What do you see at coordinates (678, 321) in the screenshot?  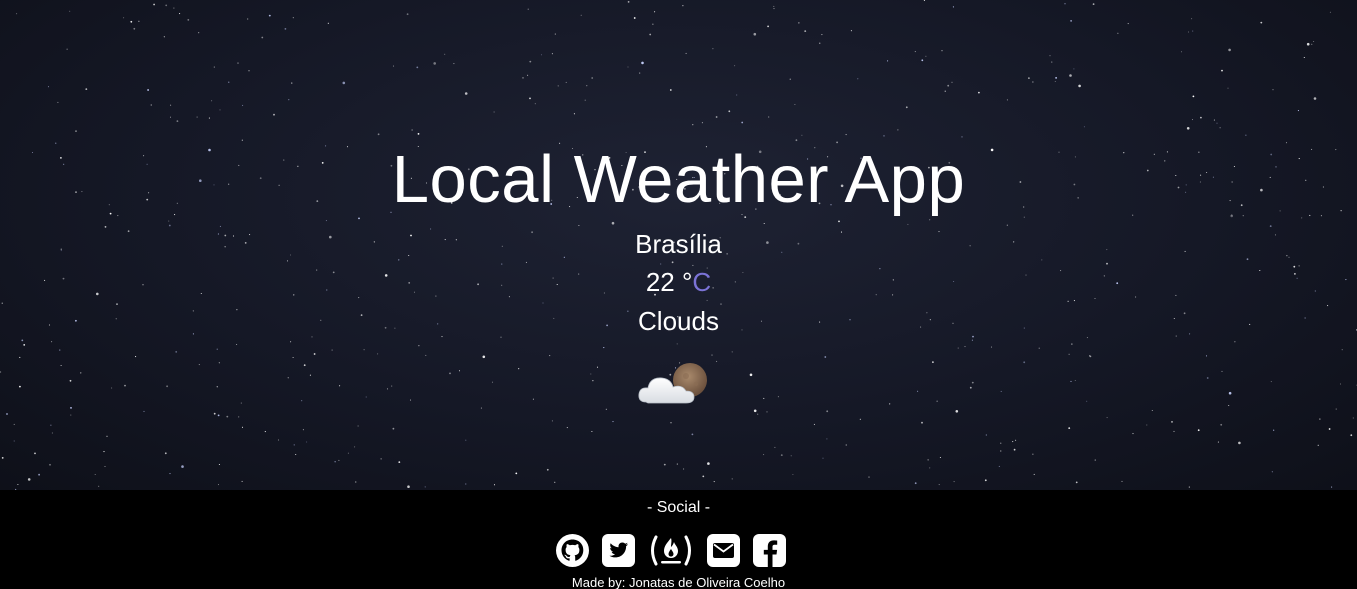 I see `weather-condition: Clouds` at bounding box center [678, 321].